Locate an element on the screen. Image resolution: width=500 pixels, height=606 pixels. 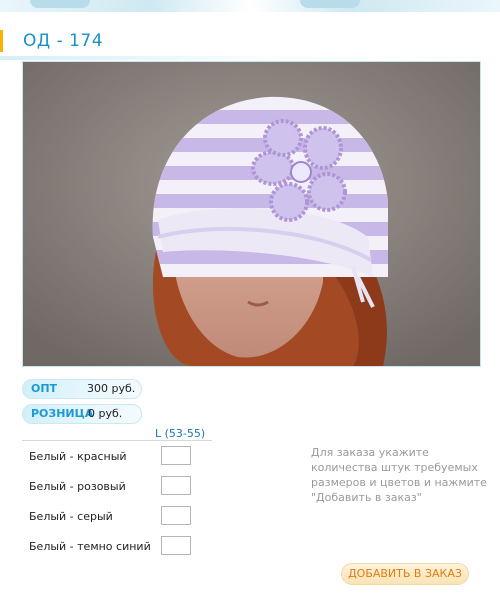
color-row-label: Белый - темно синий is located at coordinates (90, 546).